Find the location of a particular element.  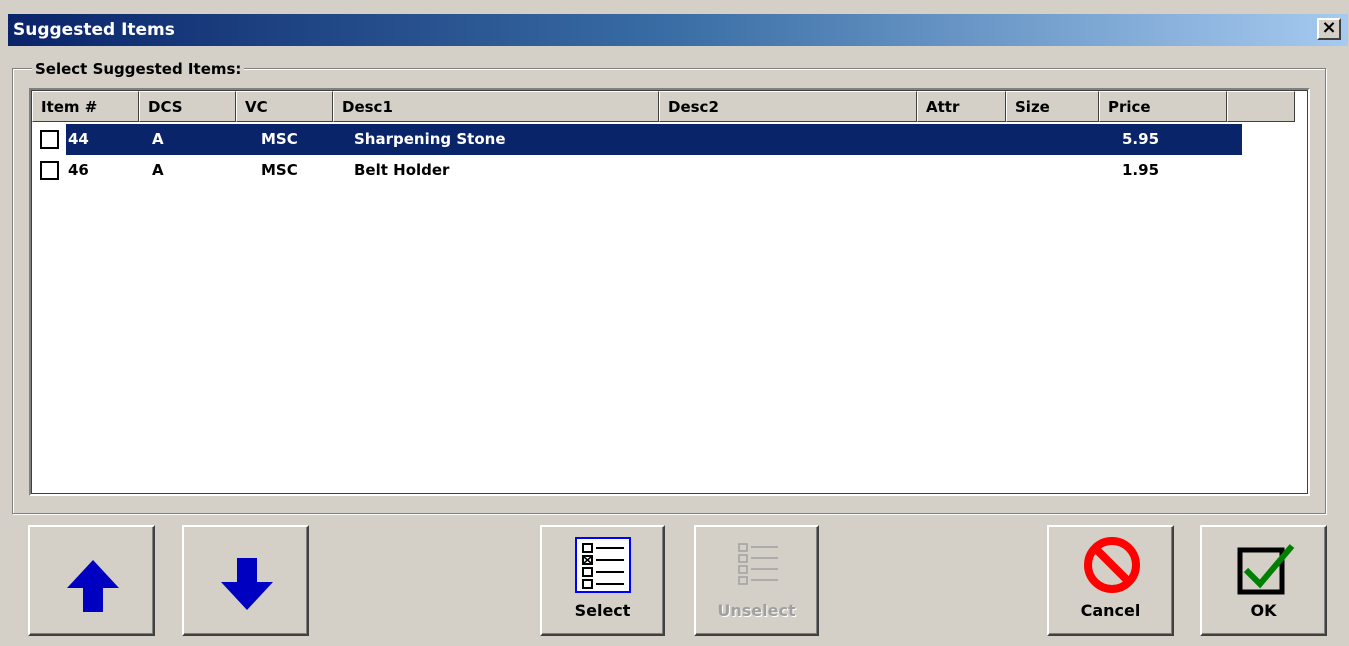

cell-price: 5.95 is located at coordinates (1141, 139).